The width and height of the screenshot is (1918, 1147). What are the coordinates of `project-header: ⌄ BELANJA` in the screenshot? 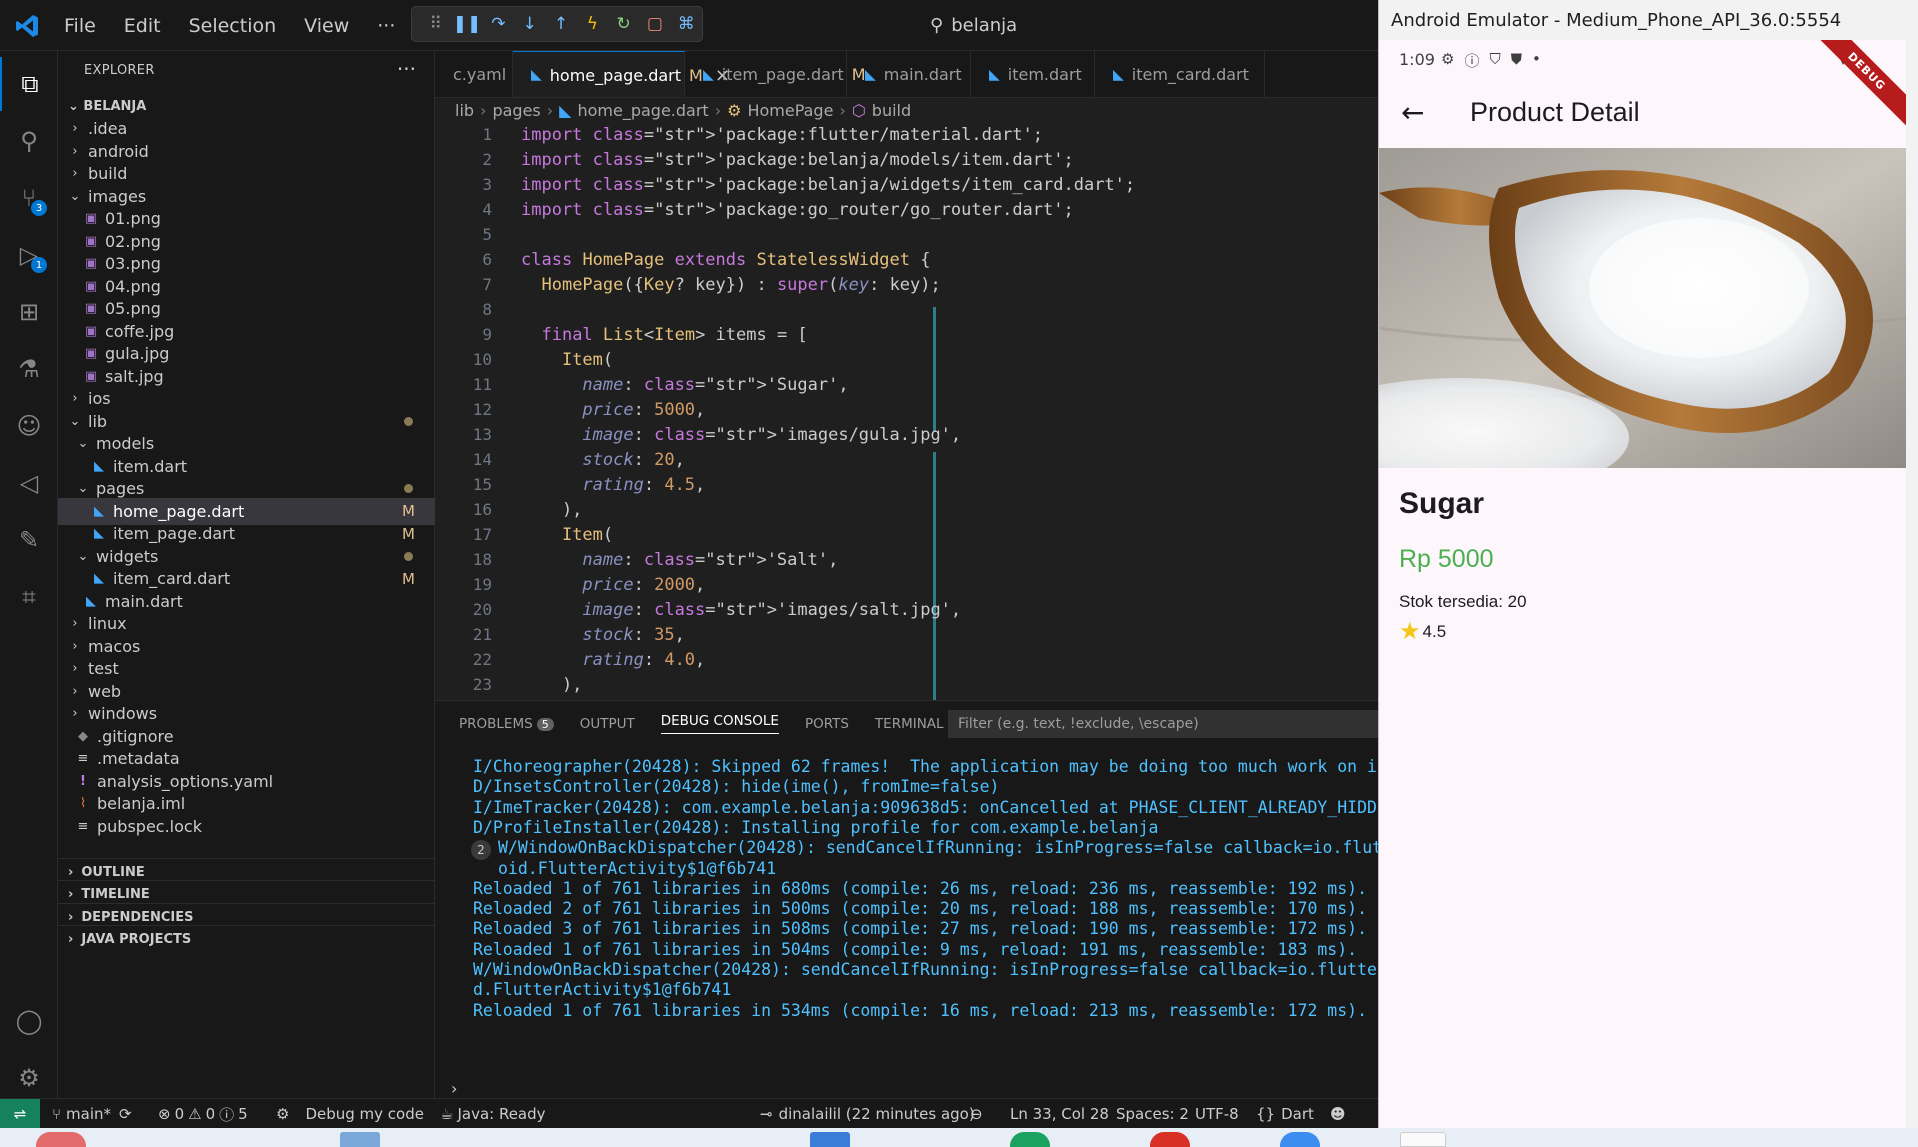 It's located at (107, 106).